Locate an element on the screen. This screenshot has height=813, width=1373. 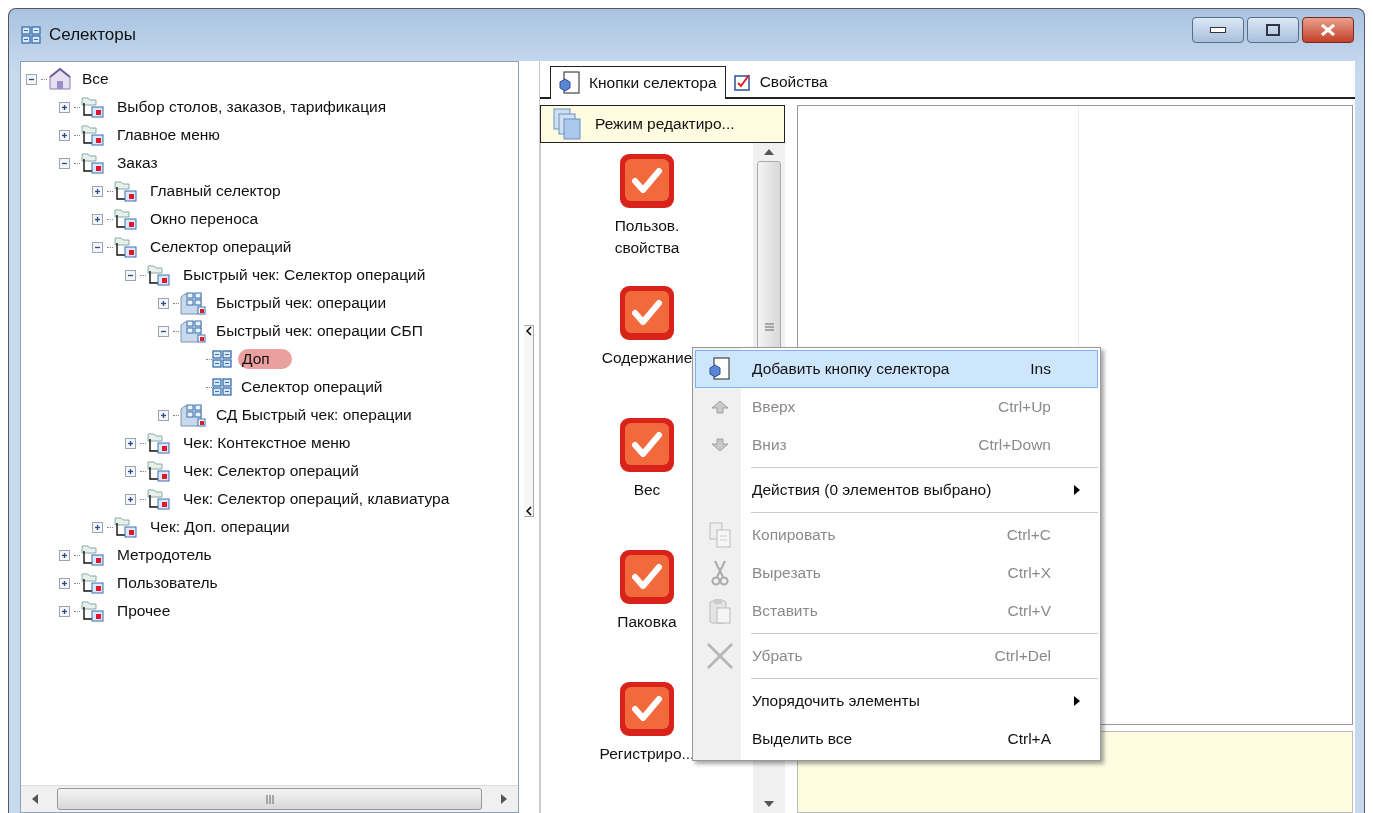
tree-item: Быстрый чек: операции СБП is located at coordinates (319, 331).